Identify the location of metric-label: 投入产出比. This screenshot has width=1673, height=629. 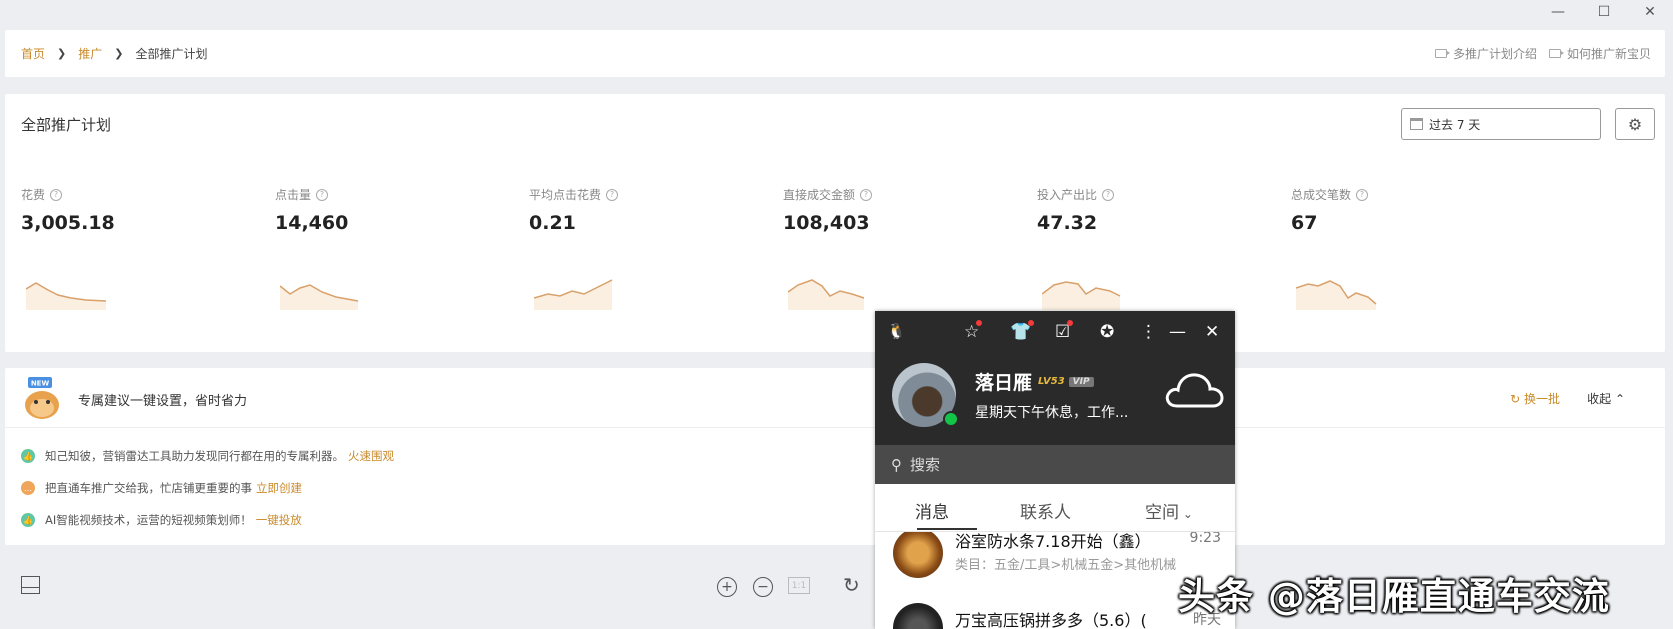
(1067, 195).